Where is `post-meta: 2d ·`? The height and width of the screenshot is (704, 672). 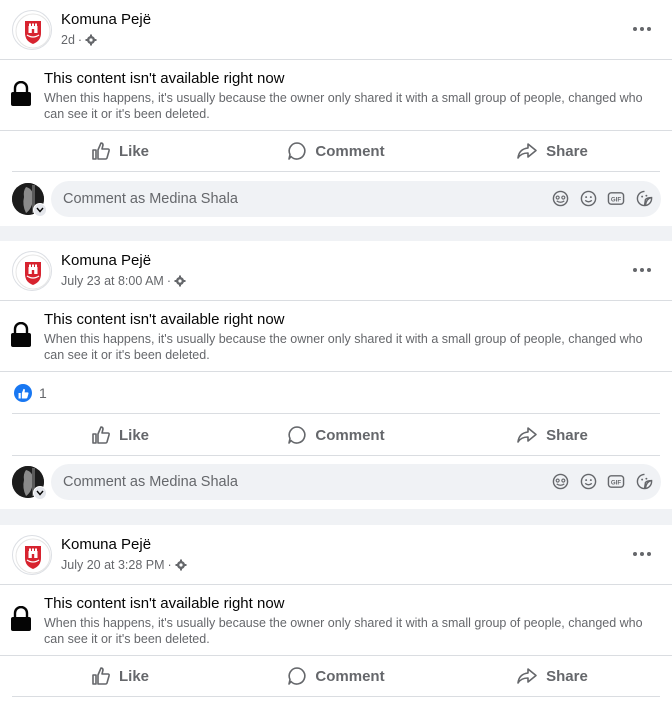 post-meta: 2d · is located at coordinates (79, 40).